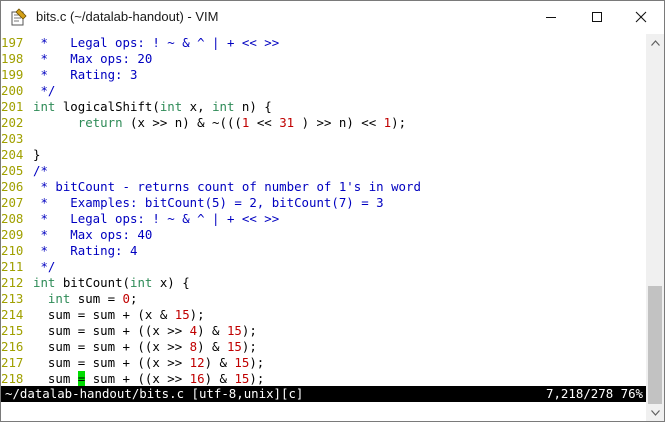  I want to click on line-number: 205, so click(12, 170).